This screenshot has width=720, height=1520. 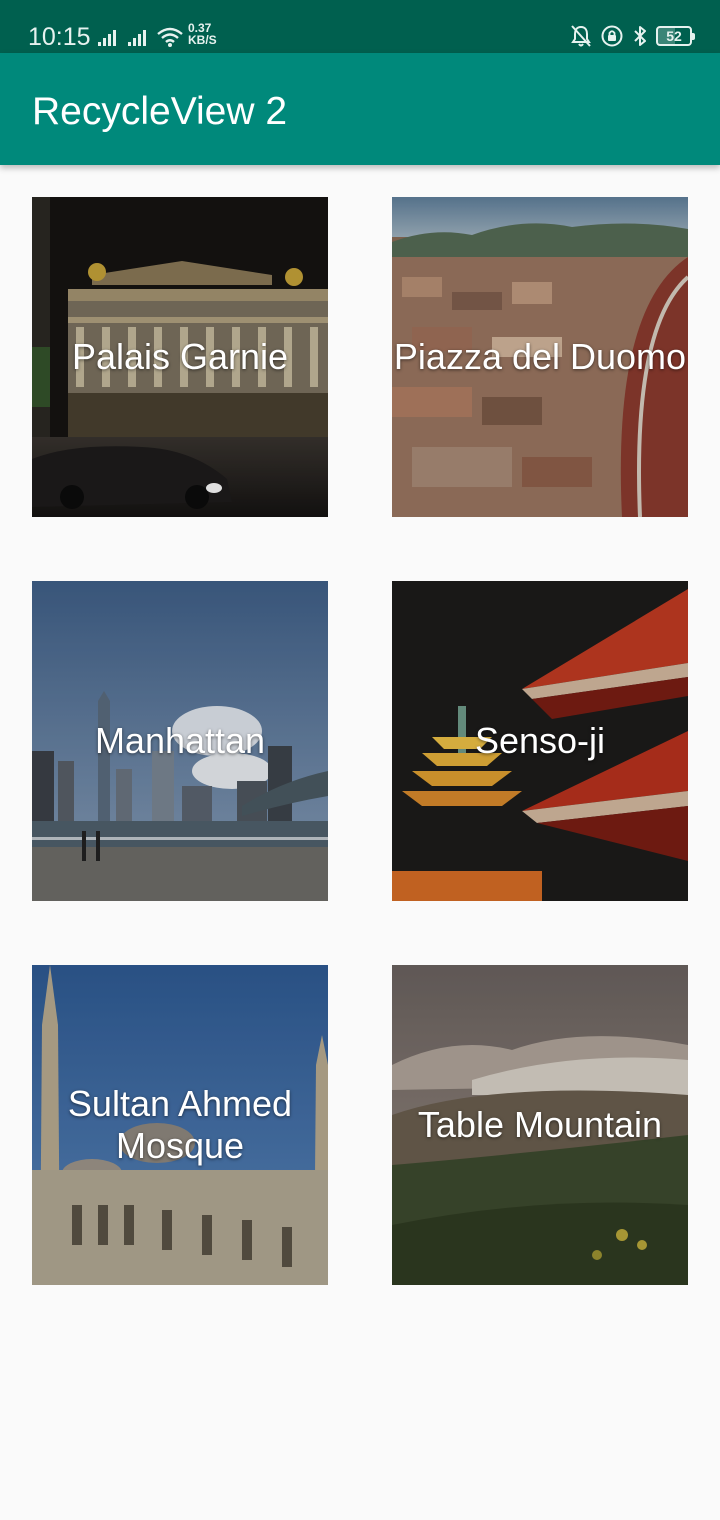 What do you see at coordinates (581, 36) in the screenshot?
I see `notifications-off-icon` at bounding box center [581, 36].